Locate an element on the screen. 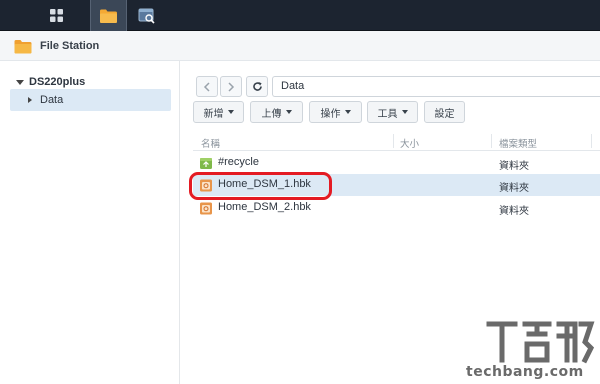  taskbar-file-station-button is located at coordinates (108, 15).